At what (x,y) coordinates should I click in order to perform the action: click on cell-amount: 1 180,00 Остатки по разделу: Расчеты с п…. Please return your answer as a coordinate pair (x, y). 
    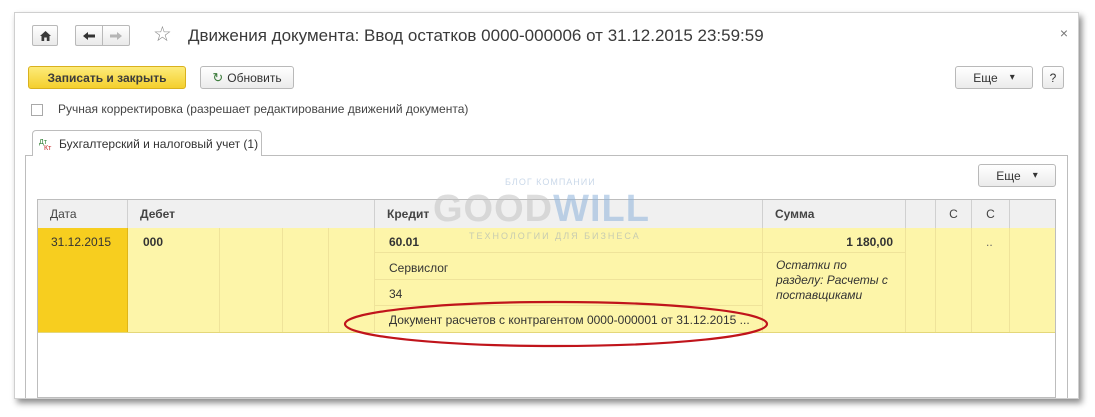
    Looking at the image, I should click on (834, 280).